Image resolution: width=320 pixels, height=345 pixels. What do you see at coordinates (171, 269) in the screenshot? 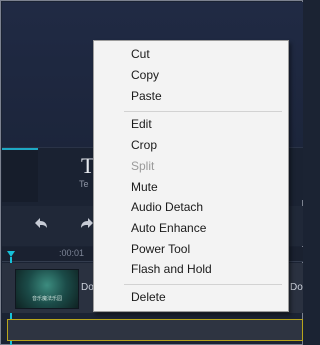
I see `menu-item-flash-and-hold: Flash and Hold` at bounding box center [171, 269].